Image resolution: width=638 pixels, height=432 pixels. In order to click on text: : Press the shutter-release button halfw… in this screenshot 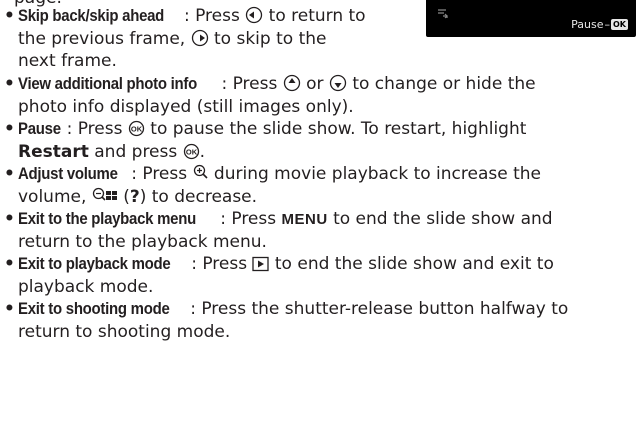, I will do `click(379, 309)`.